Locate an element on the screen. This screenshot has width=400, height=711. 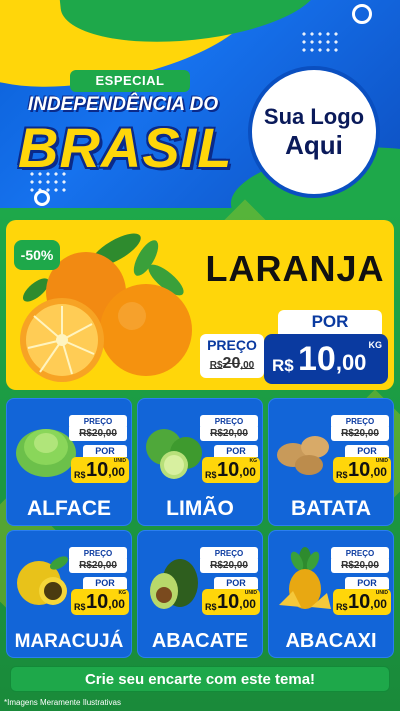
featured-product-name: LARANJA is located at coordinates (295, 268).